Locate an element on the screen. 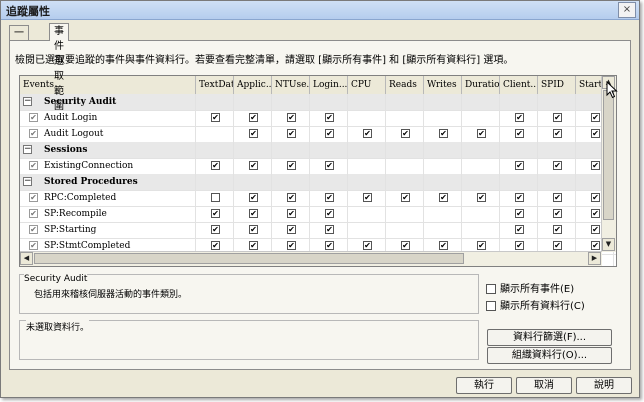  tab-general: 一般 is located at coordinates (19, 39).